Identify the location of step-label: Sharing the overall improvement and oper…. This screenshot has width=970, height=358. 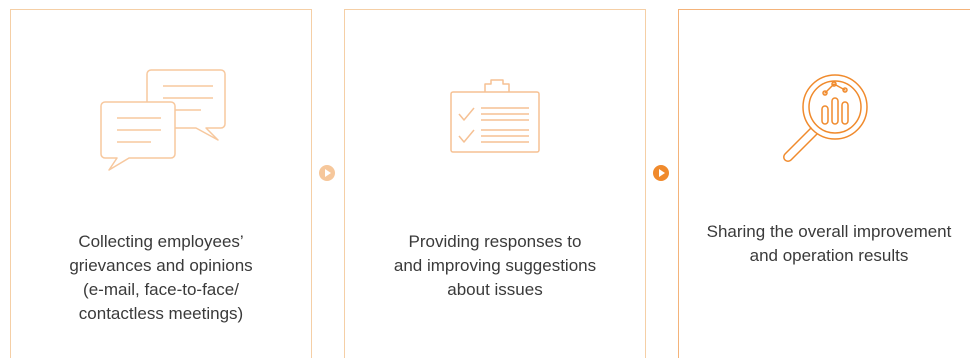
(829, 243).